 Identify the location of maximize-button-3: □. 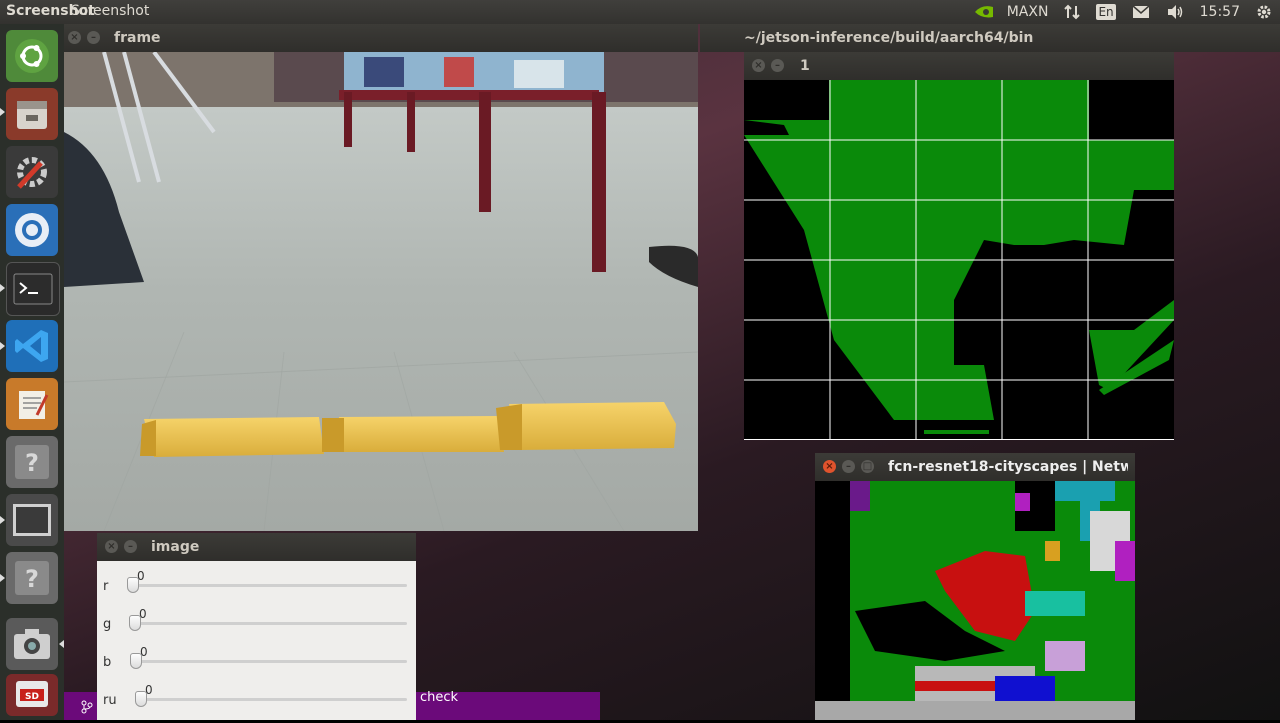
(867, 466).